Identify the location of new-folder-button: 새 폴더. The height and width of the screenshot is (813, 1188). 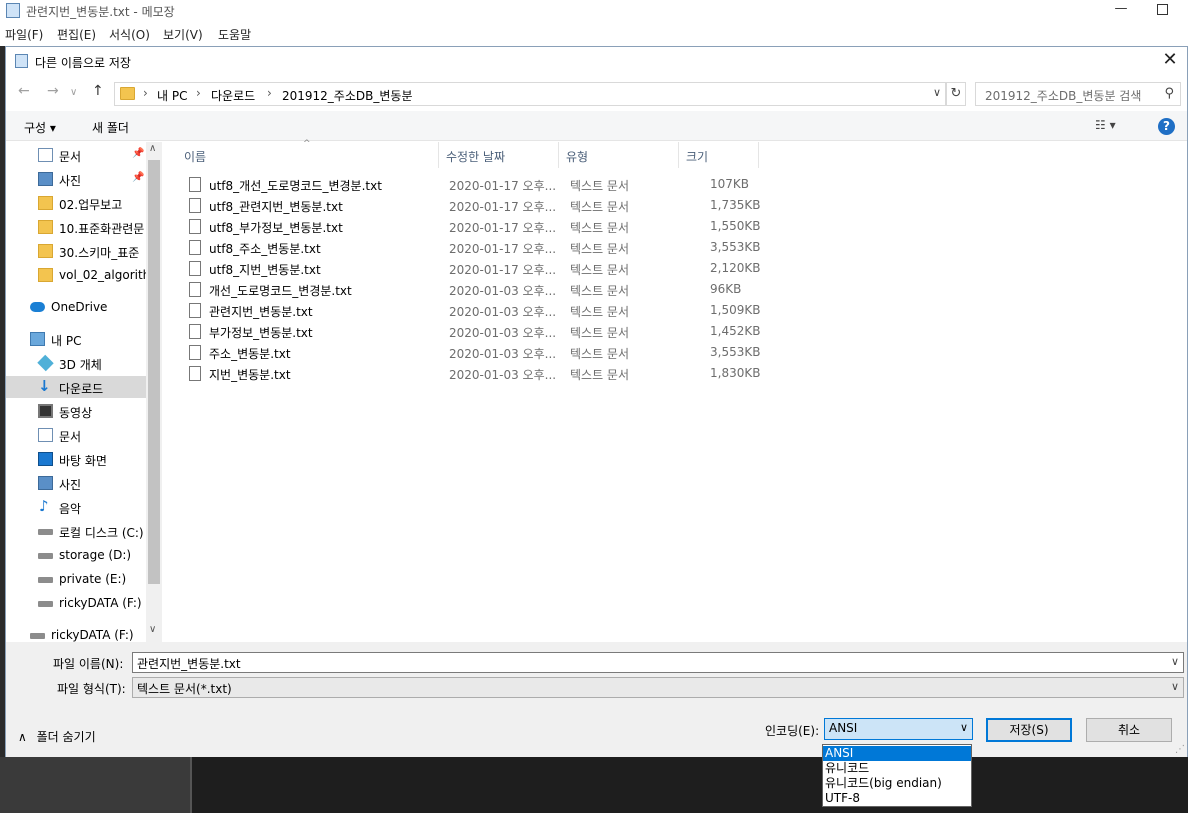
(110, 127).